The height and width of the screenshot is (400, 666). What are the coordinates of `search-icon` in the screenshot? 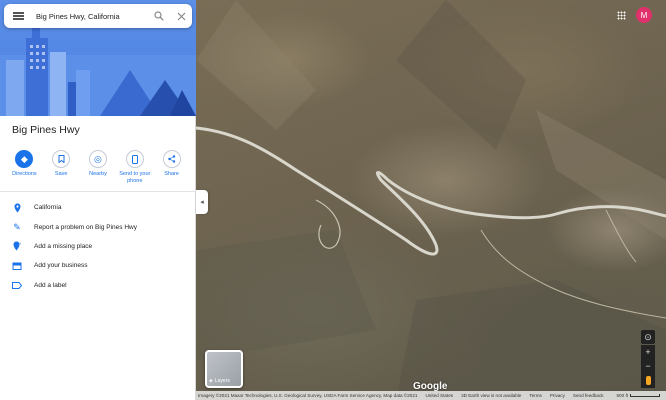 It's located at (159, 16).